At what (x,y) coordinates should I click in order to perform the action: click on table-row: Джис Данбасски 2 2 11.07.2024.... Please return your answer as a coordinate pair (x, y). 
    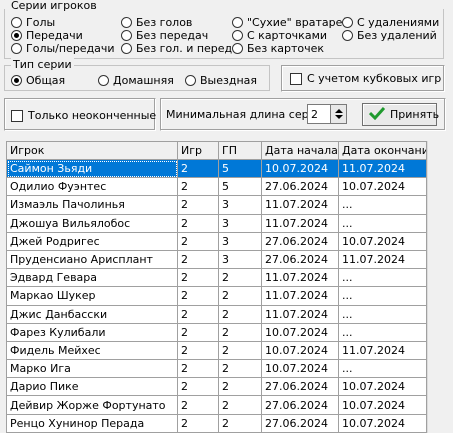
    Looking at the image, I should click on (216, 314).